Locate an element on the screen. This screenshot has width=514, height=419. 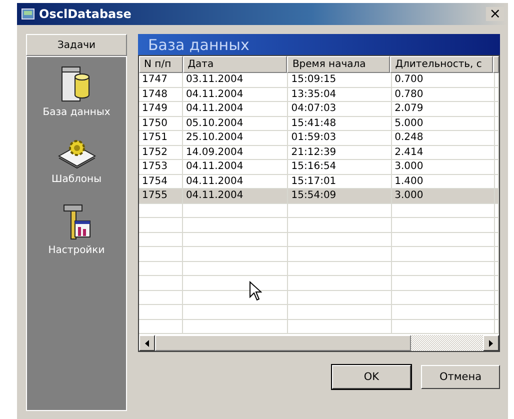
cancel-button: Отмена is located at coordinates (460, 377).